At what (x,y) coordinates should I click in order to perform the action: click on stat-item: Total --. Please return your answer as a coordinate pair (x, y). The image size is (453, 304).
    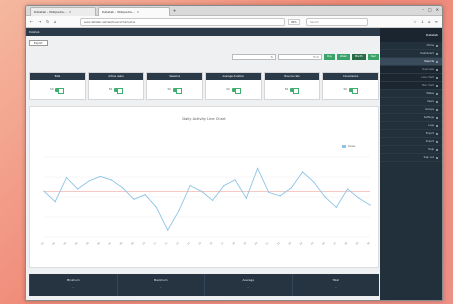
    Looking at the image, I should click on (335, 285).